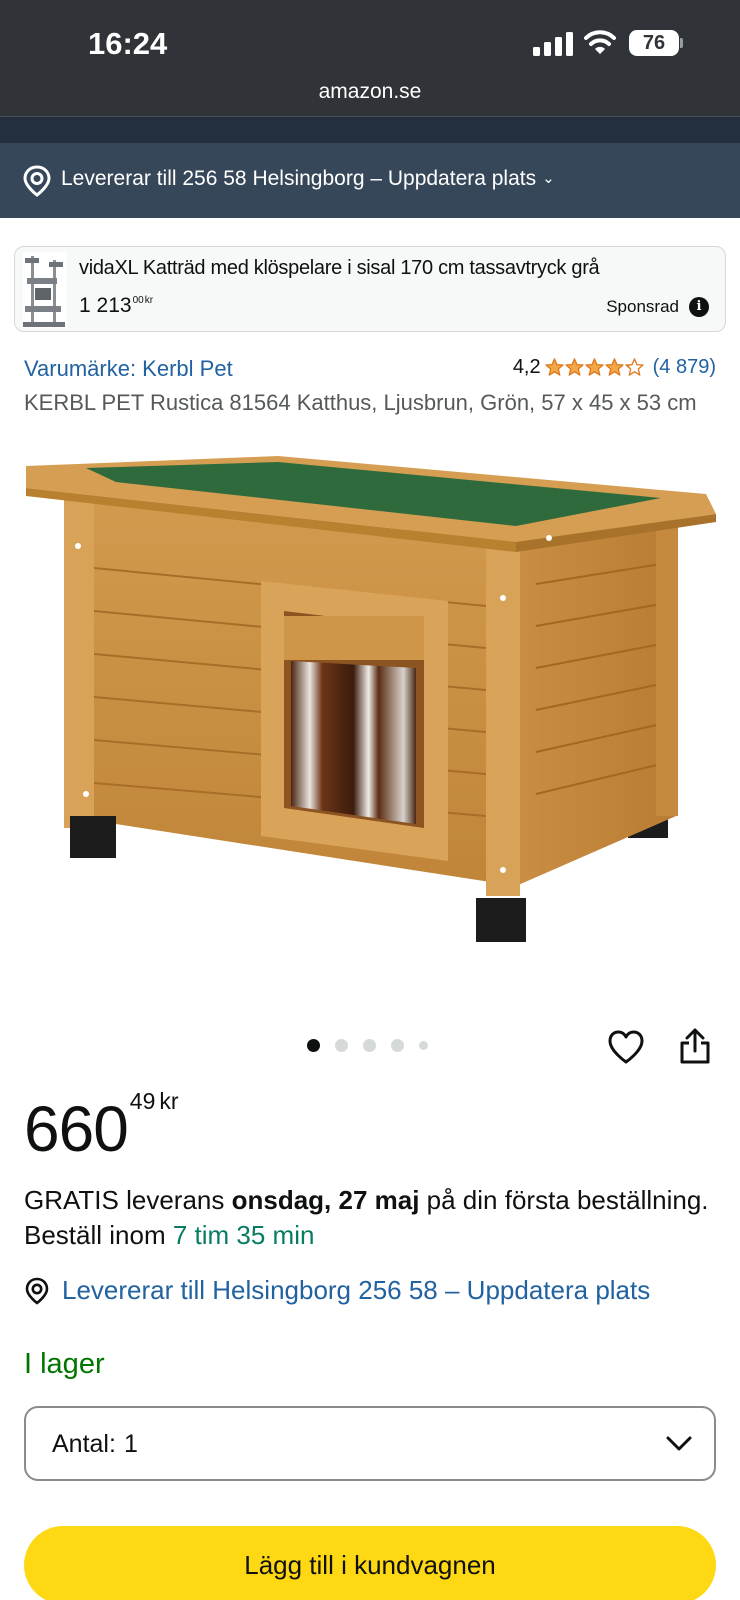 The width and height of the screenshot is (740, 1600). I want to click on quantity-select: Antal: 1, so click(370, 1443).